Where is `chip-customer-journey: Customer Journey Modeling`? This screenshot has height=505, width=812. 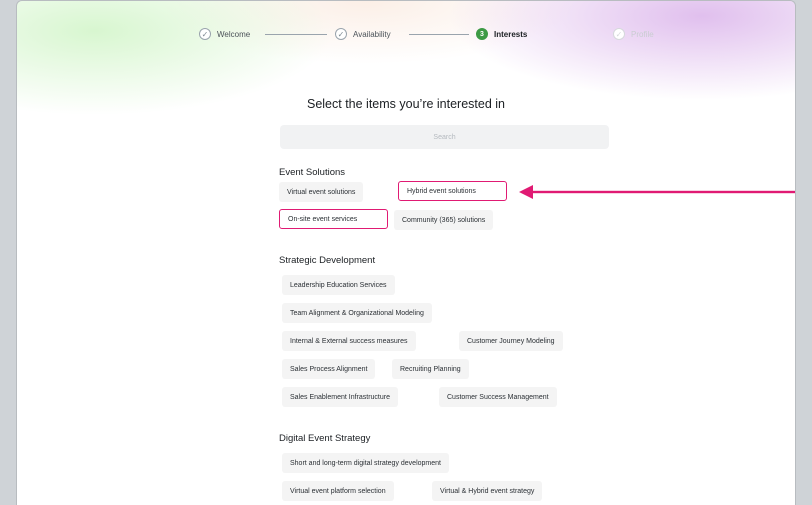 chip-customer-journey: Customer Journey Modeling is located at coordinates (511, 341).